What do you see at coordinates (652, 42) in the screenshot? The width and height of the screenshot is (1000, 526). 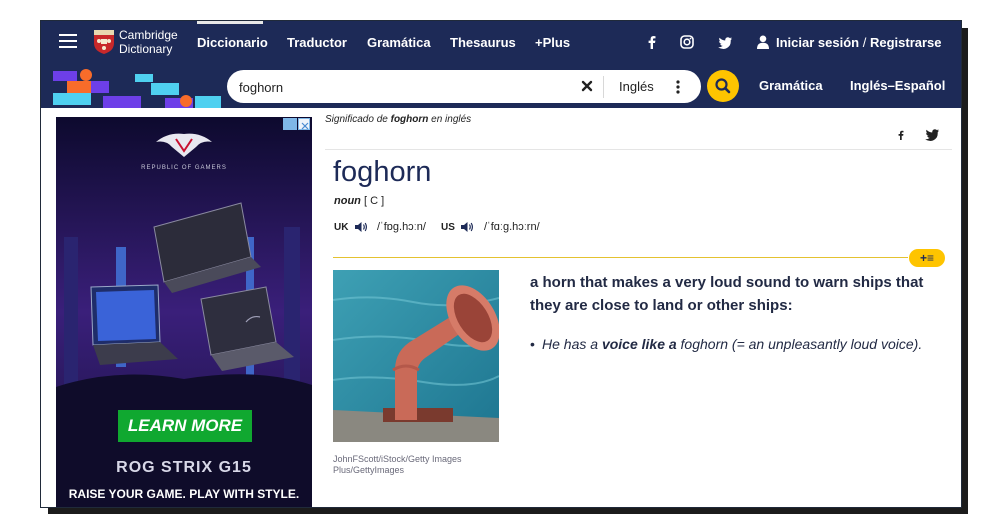 I see `facebook-icon` at bounding box center [652, 42].